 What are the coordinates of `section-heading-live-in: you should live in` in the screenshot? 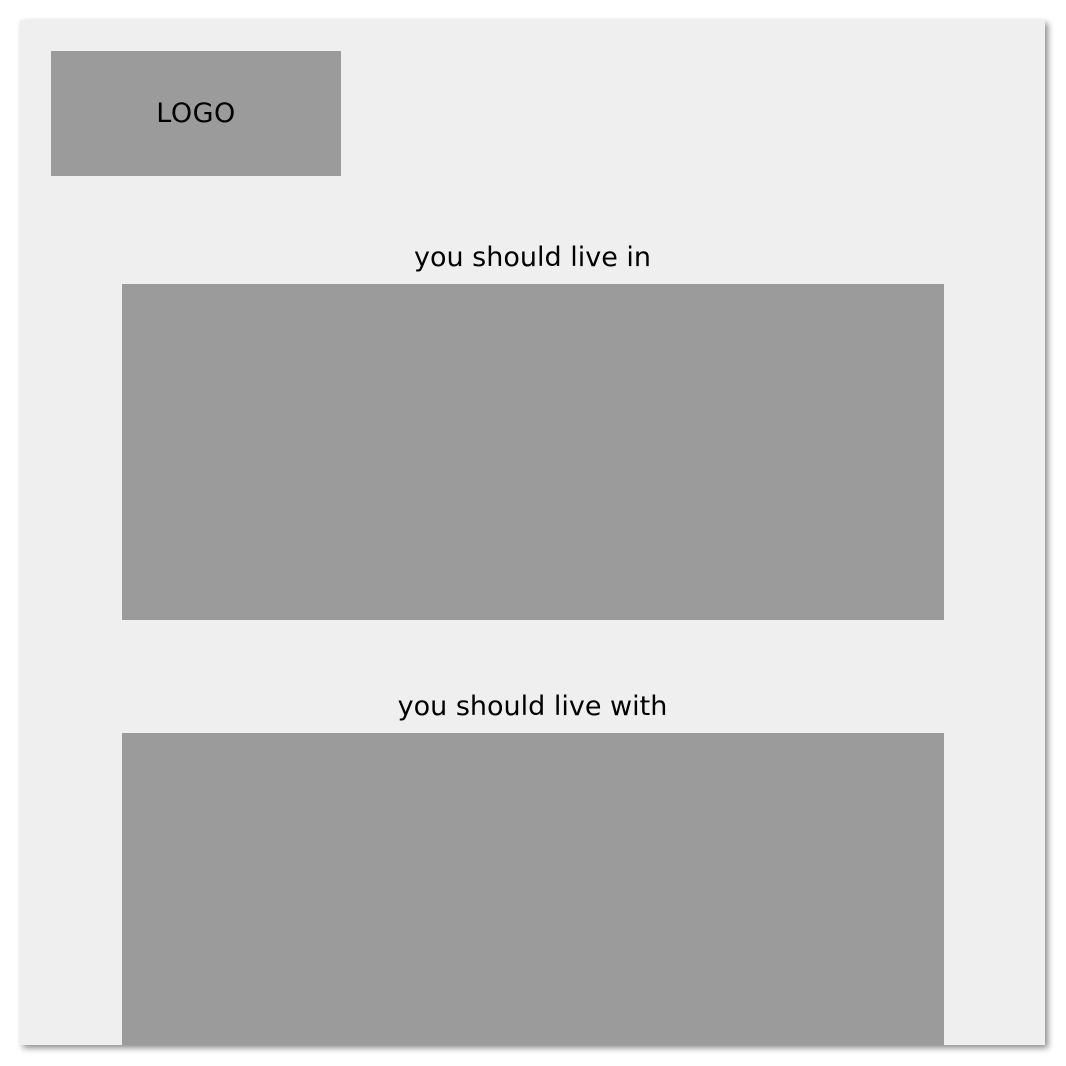 It's located at (532, 257).